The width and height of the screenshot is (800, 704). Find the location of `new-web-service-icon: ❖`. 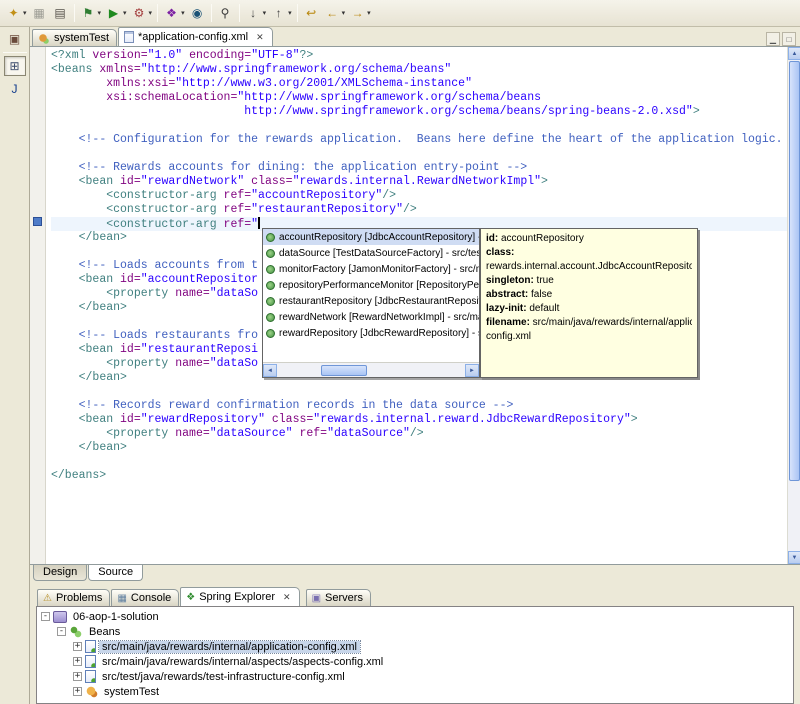

new-web-service-icon: ❖ is located at coordinates (171, 13).